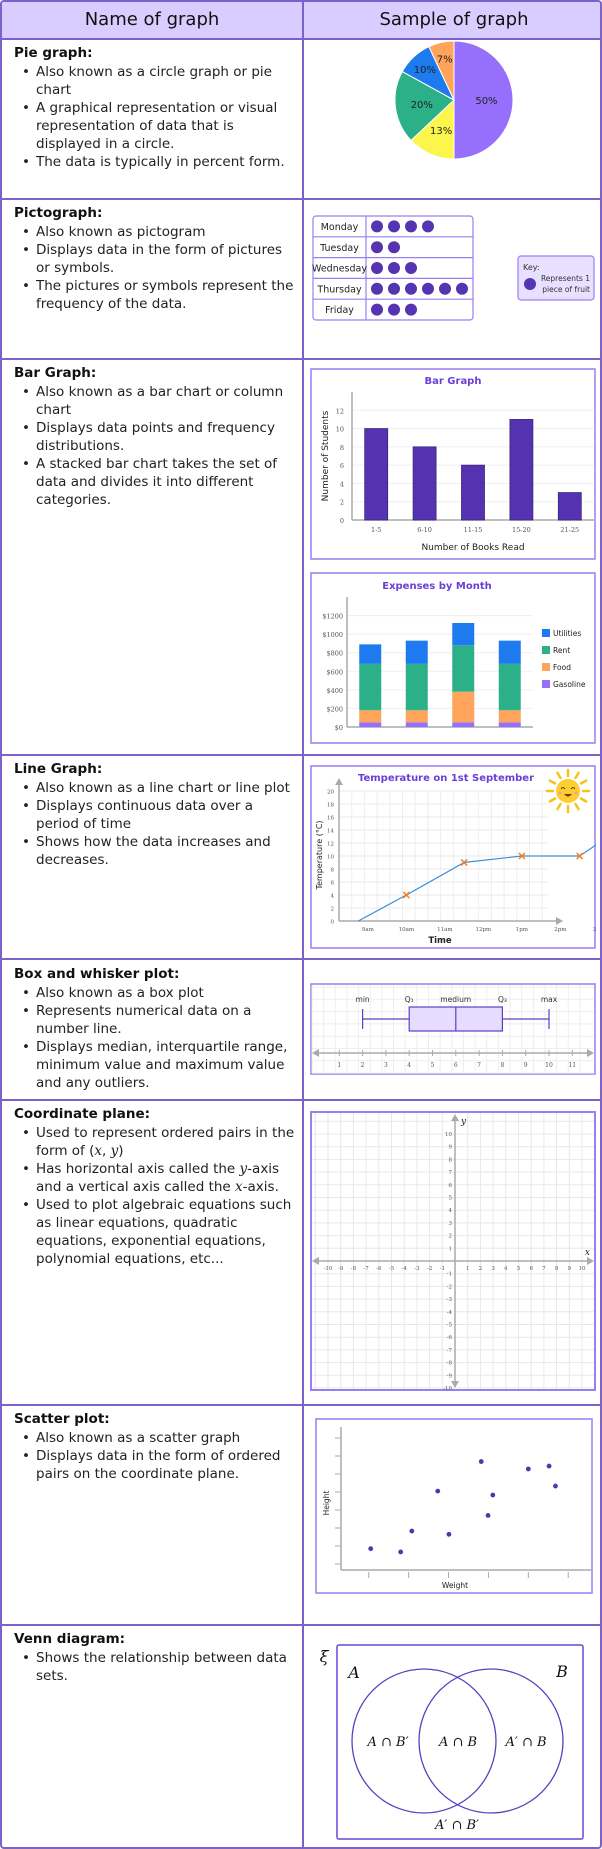 The image size is (602, 1849). I want to click on row-title: Pictograph:, so click(58, 213).